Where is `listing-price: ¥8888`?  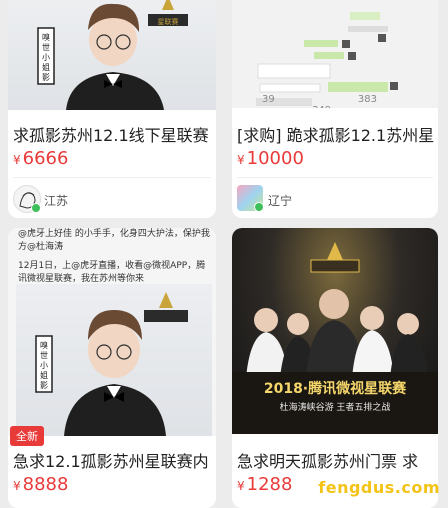
listing-price: ¥8888 is located at coordinates (41, 484).